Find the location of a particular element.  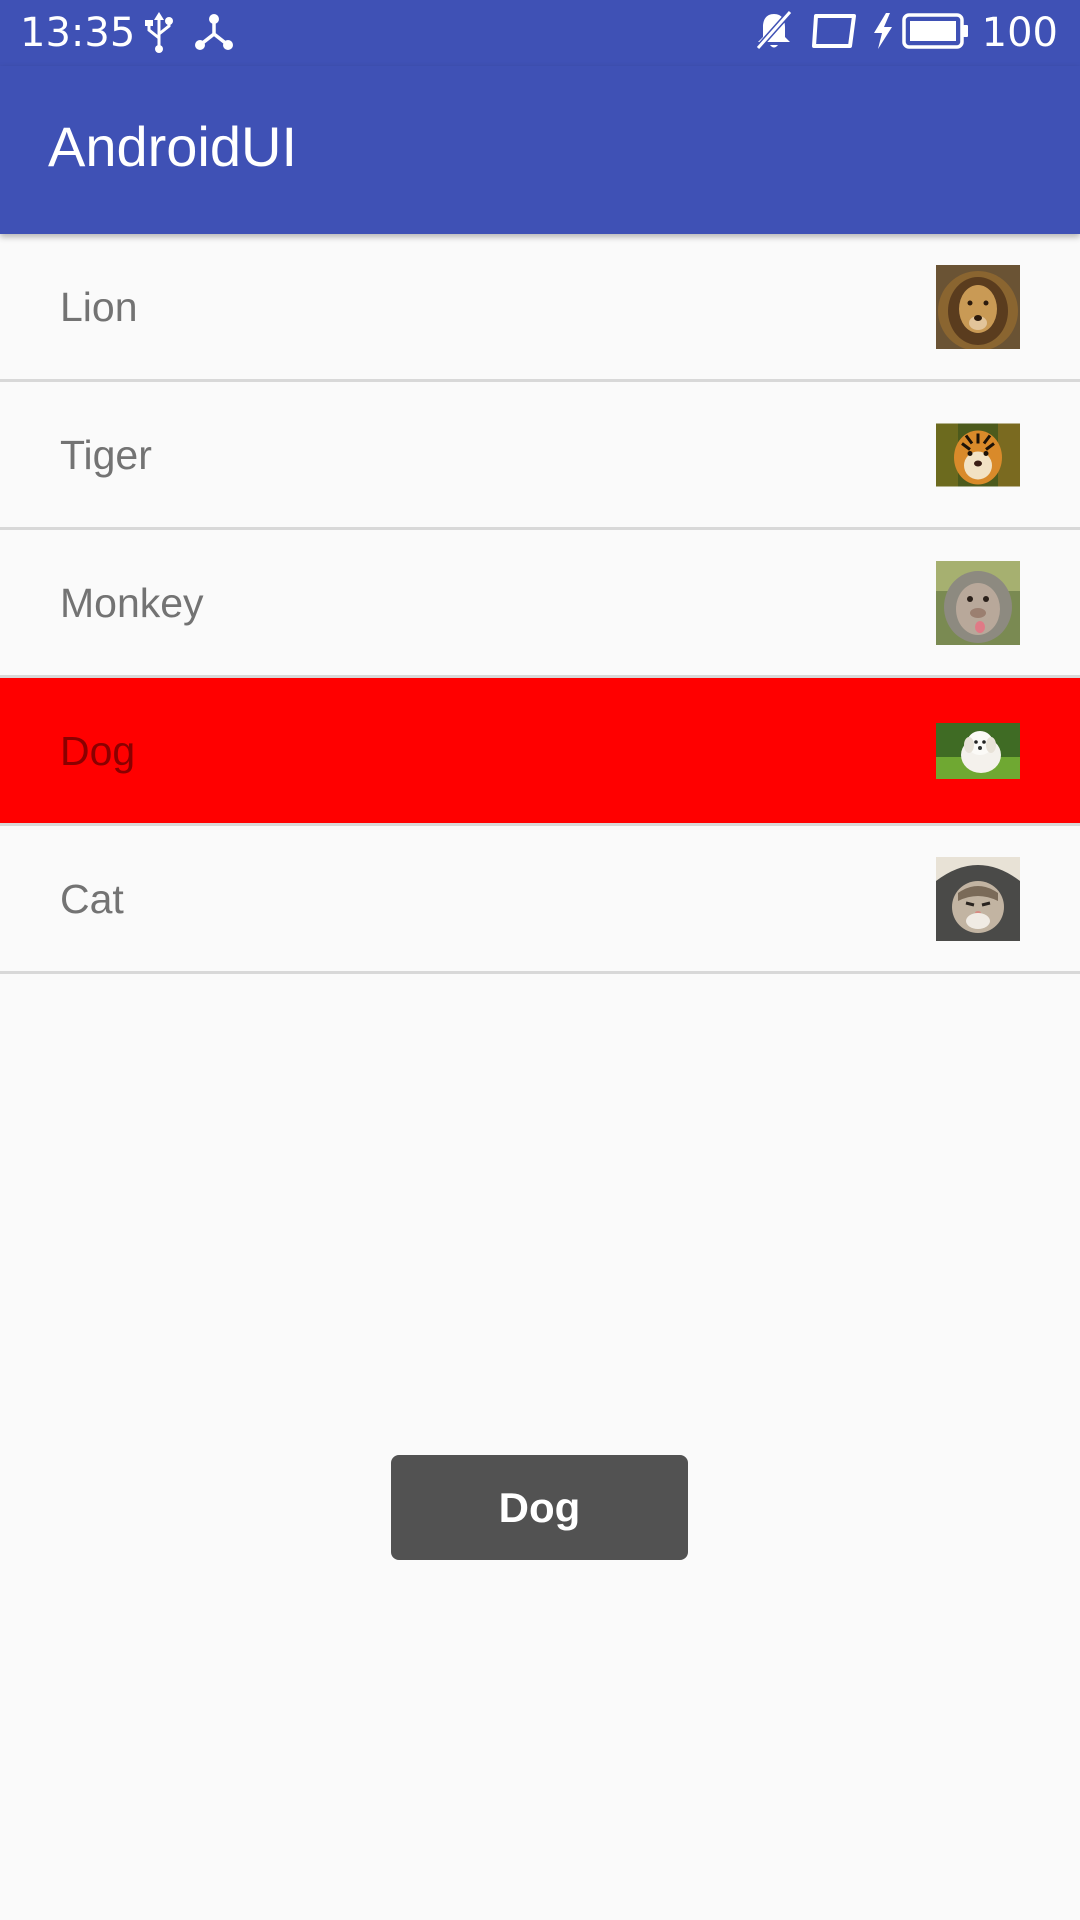

monkey-photo is located at coordinates (978, 602).